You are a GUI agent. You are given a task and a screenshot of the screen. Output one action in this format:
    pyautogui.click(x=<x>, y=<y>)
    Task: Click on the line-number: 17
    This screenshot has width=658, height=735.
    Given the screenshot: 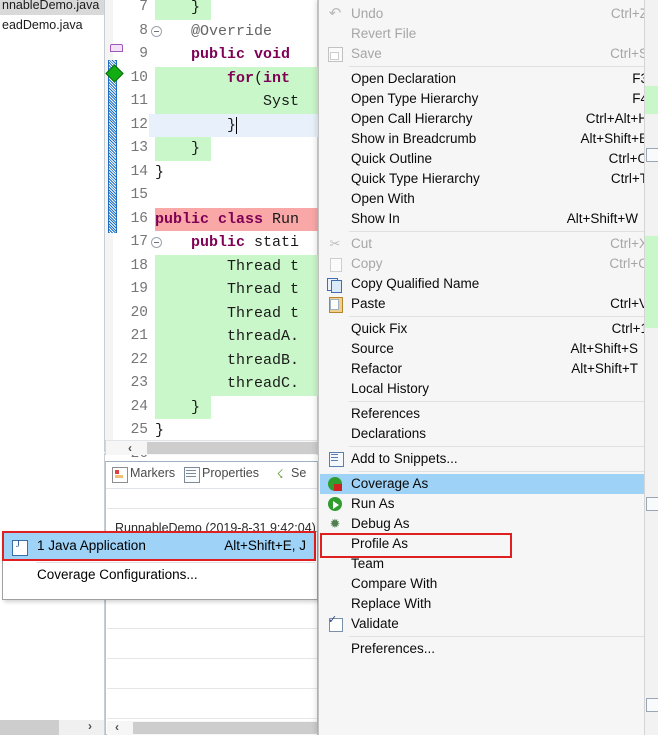 What is the action you would take?
    pyautogui.click(x=139, y=242)
    